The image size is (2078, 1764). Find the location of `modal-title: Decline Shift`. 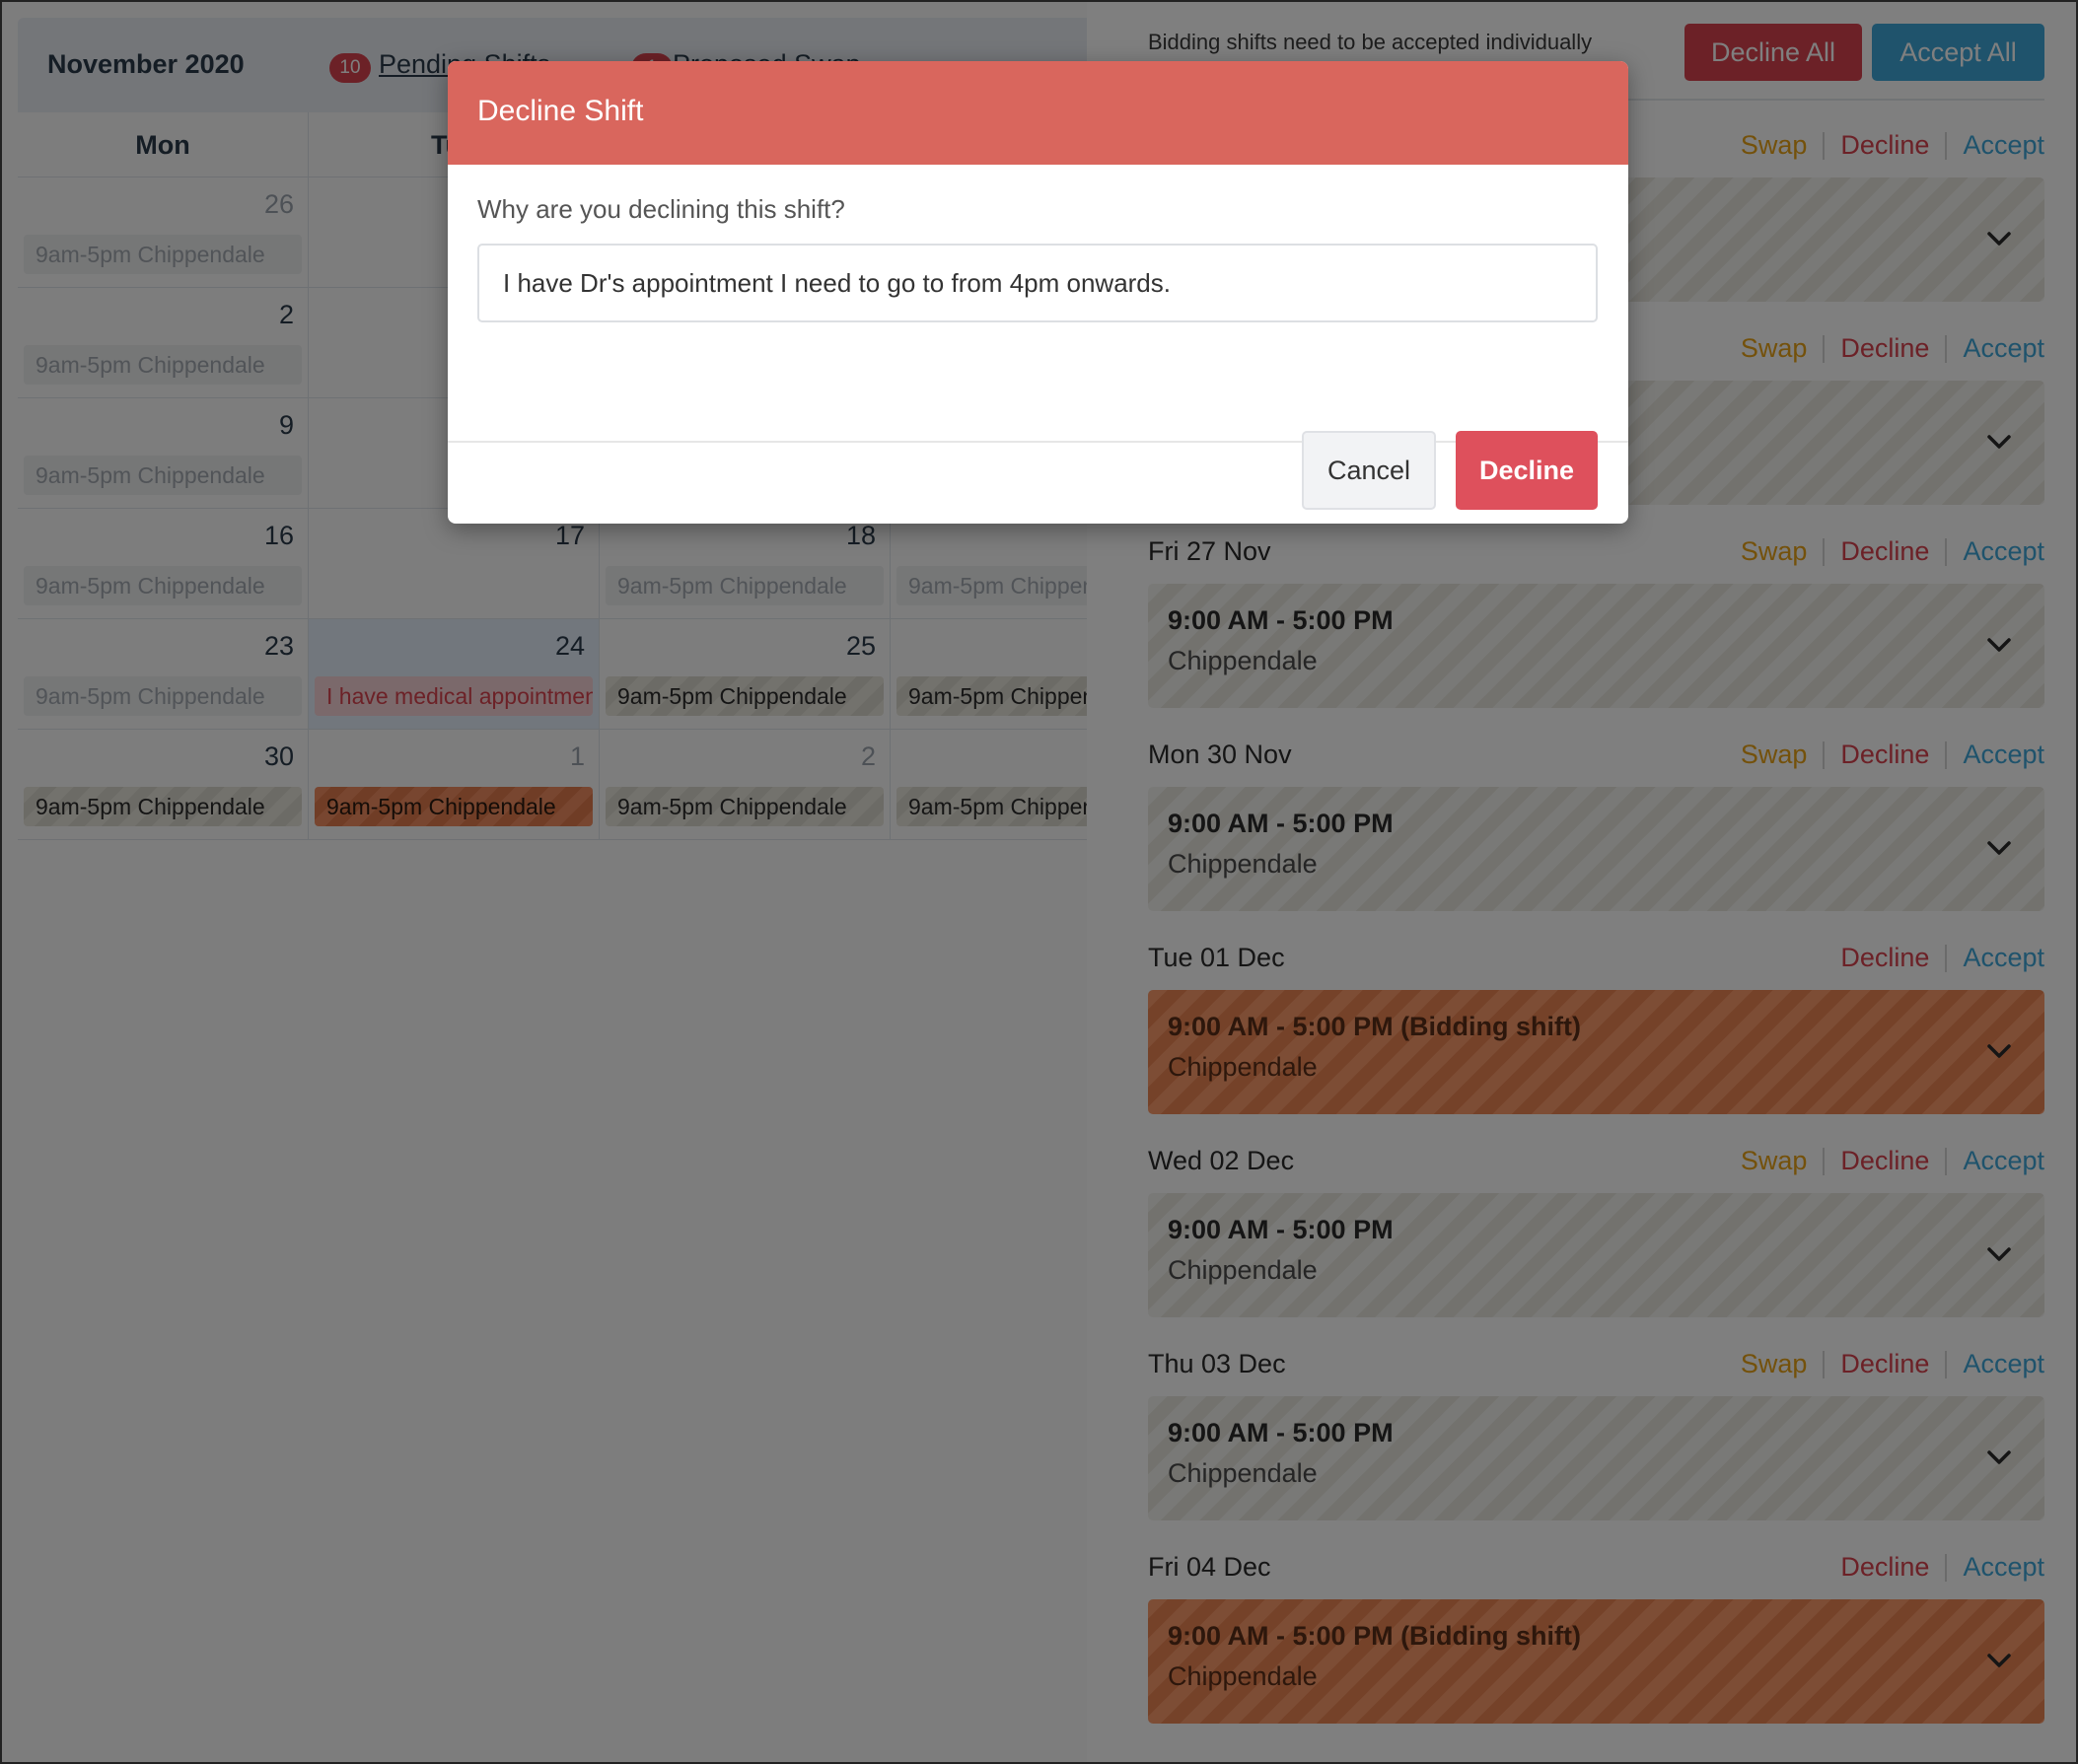

modal-title: Decline Shift is located at coordinates (560, 111).